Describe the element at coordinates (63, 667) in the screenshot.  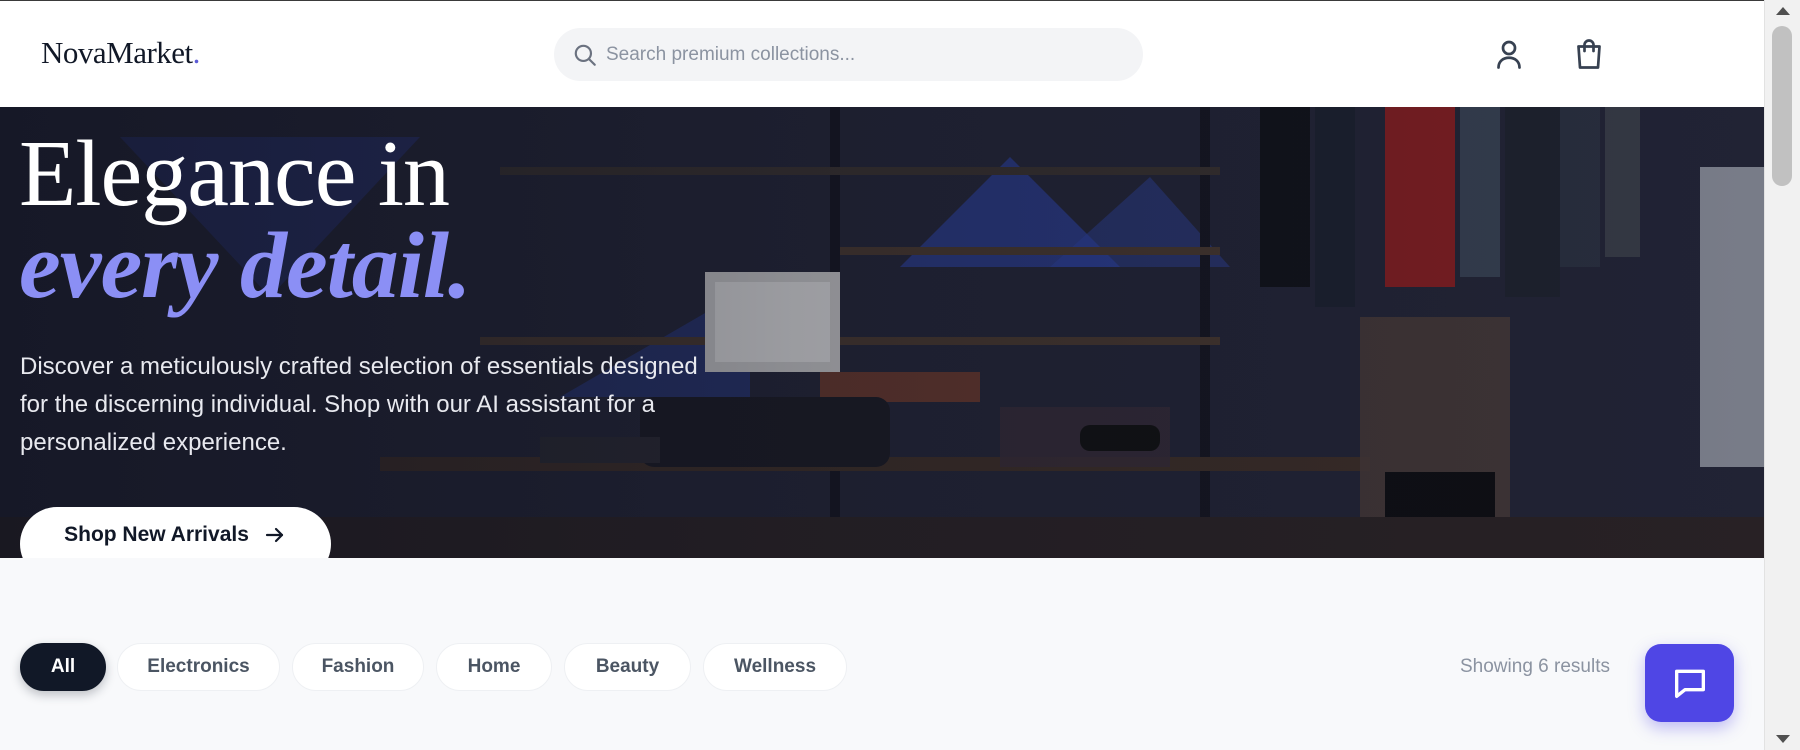
I see `filter-chip-all: All` at that location.